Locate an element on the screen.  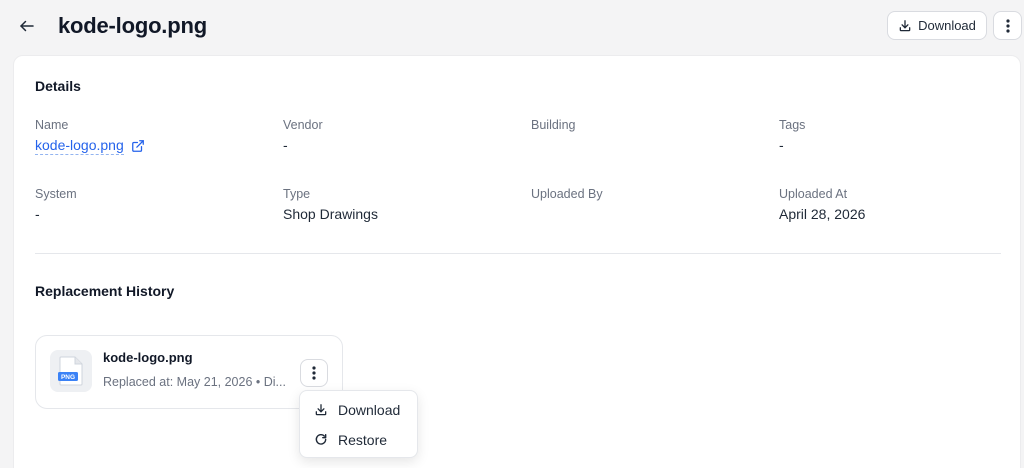
section-divider is located at coordinates (518, 253).